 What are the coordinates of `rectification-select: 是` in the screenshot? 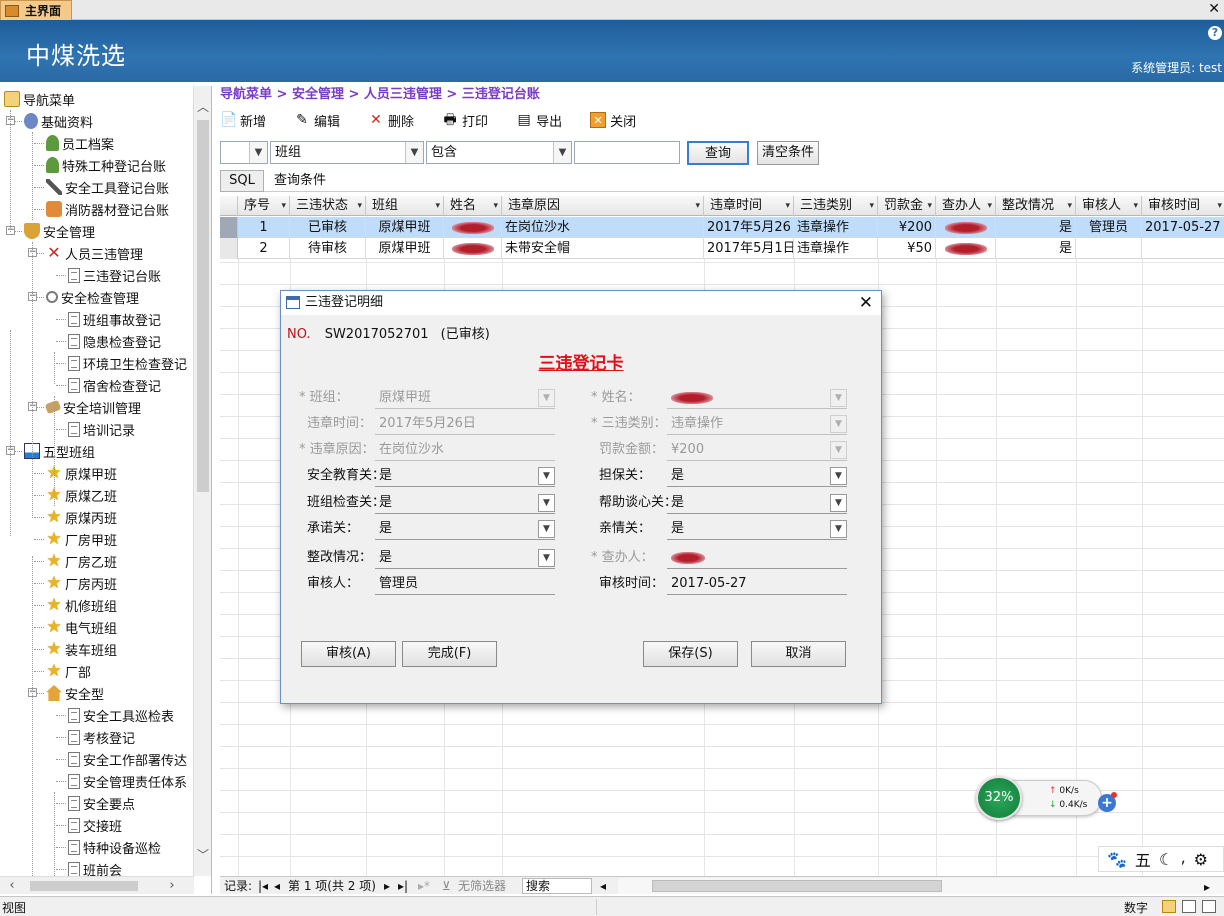 It's located at (465, 558).